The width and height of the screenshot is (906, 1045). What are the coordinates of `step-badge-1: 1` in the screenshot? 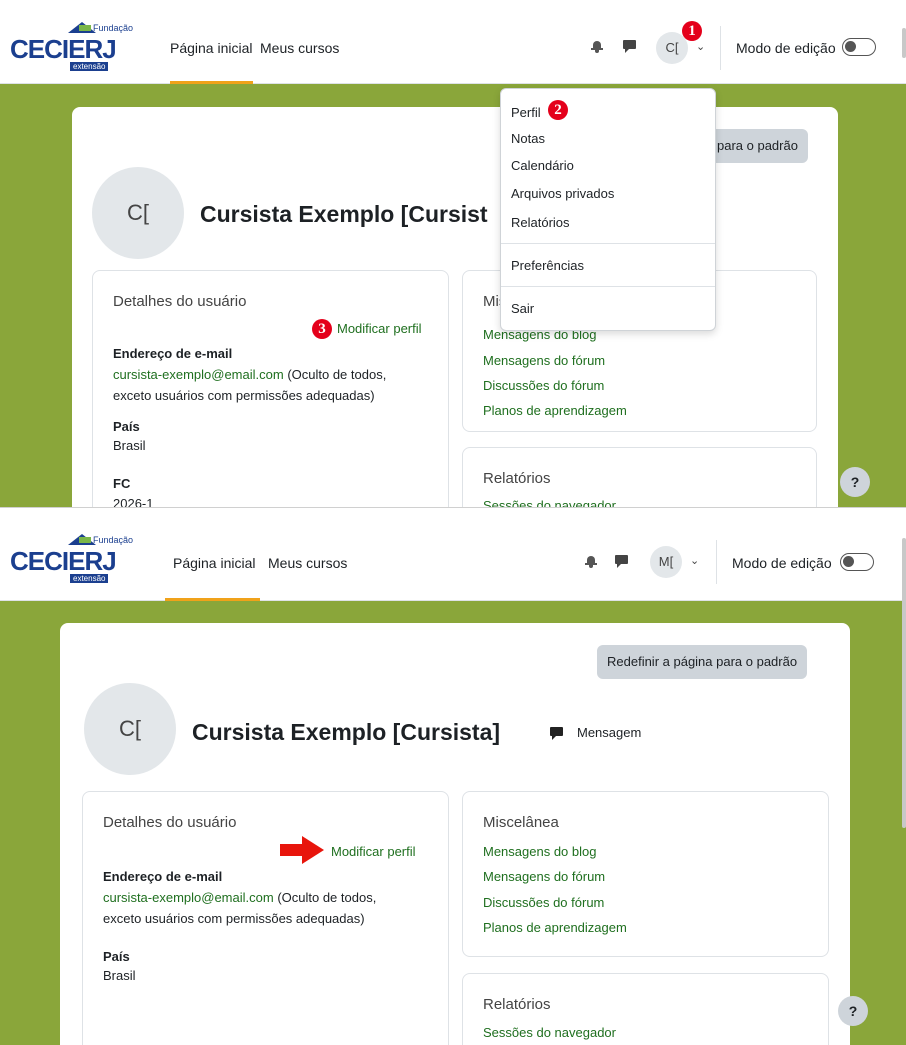 It's located at (692, 31).